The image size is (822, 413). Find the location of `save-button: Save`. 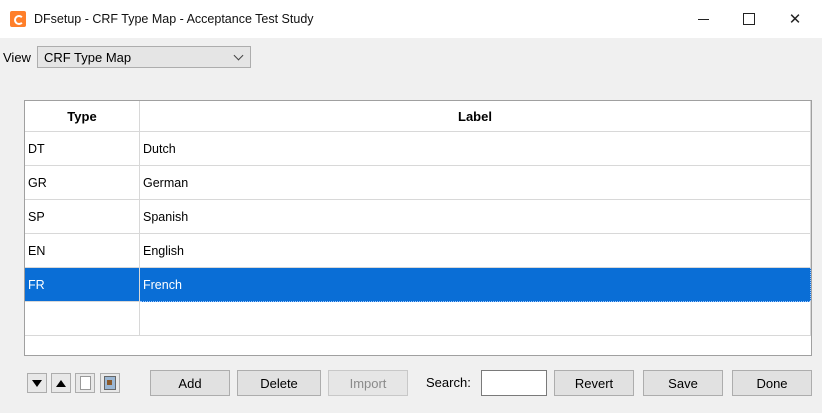

save-button: Save is located at coordinates (683, 383).